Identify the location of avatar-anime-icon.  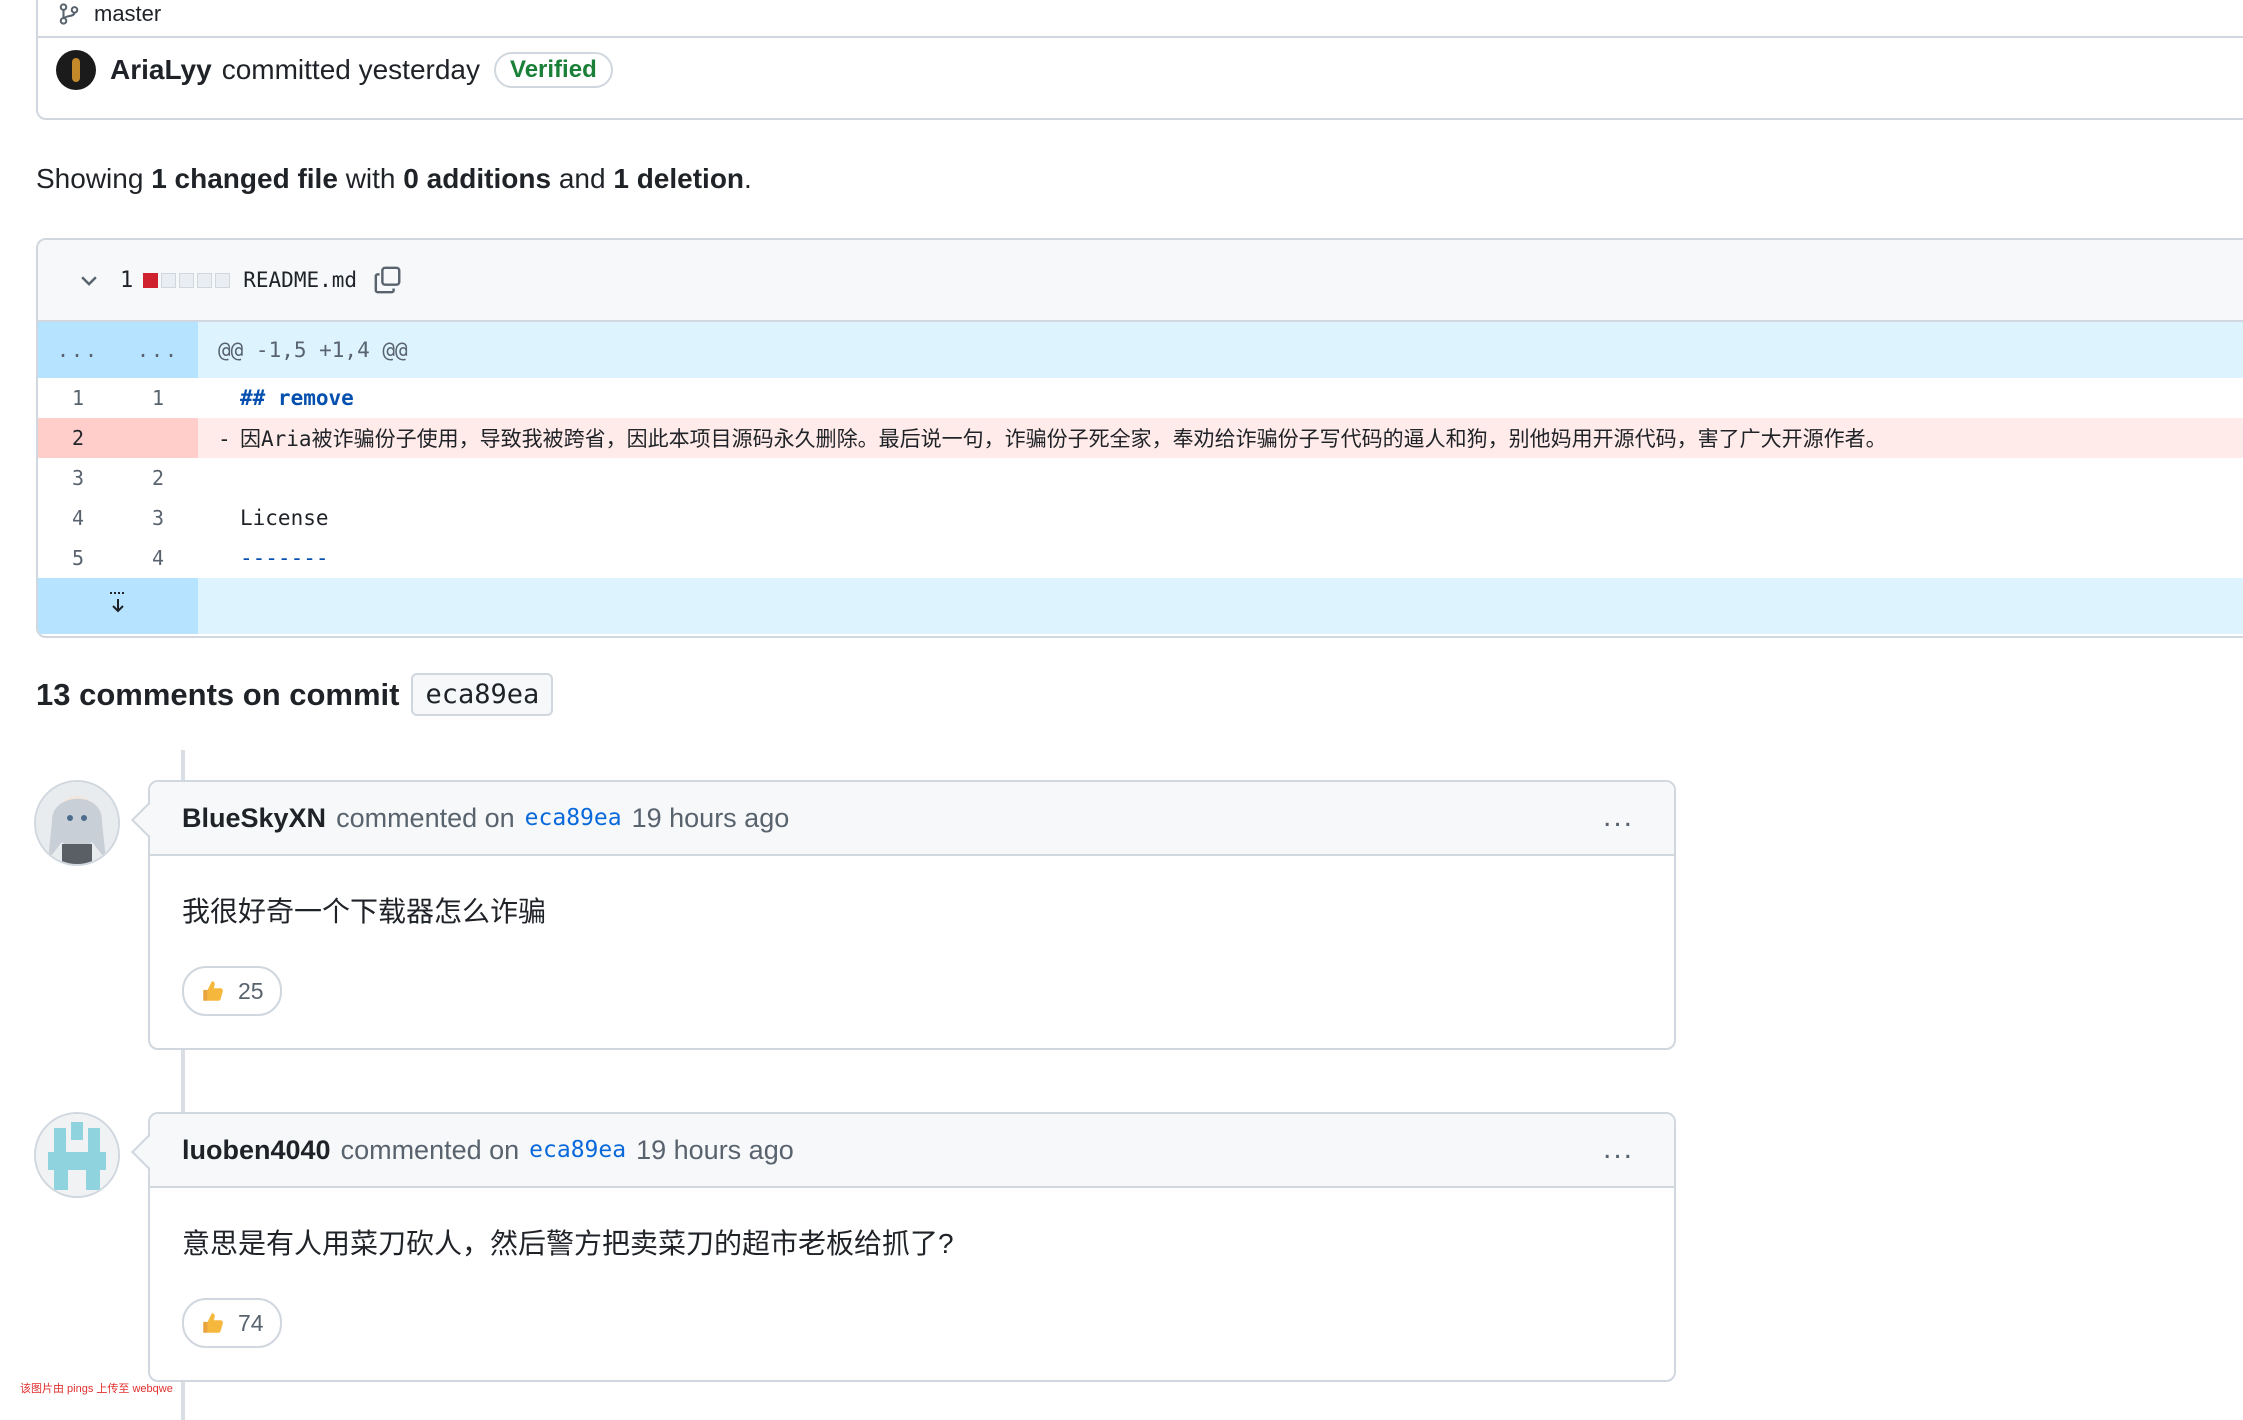
(77, 823).